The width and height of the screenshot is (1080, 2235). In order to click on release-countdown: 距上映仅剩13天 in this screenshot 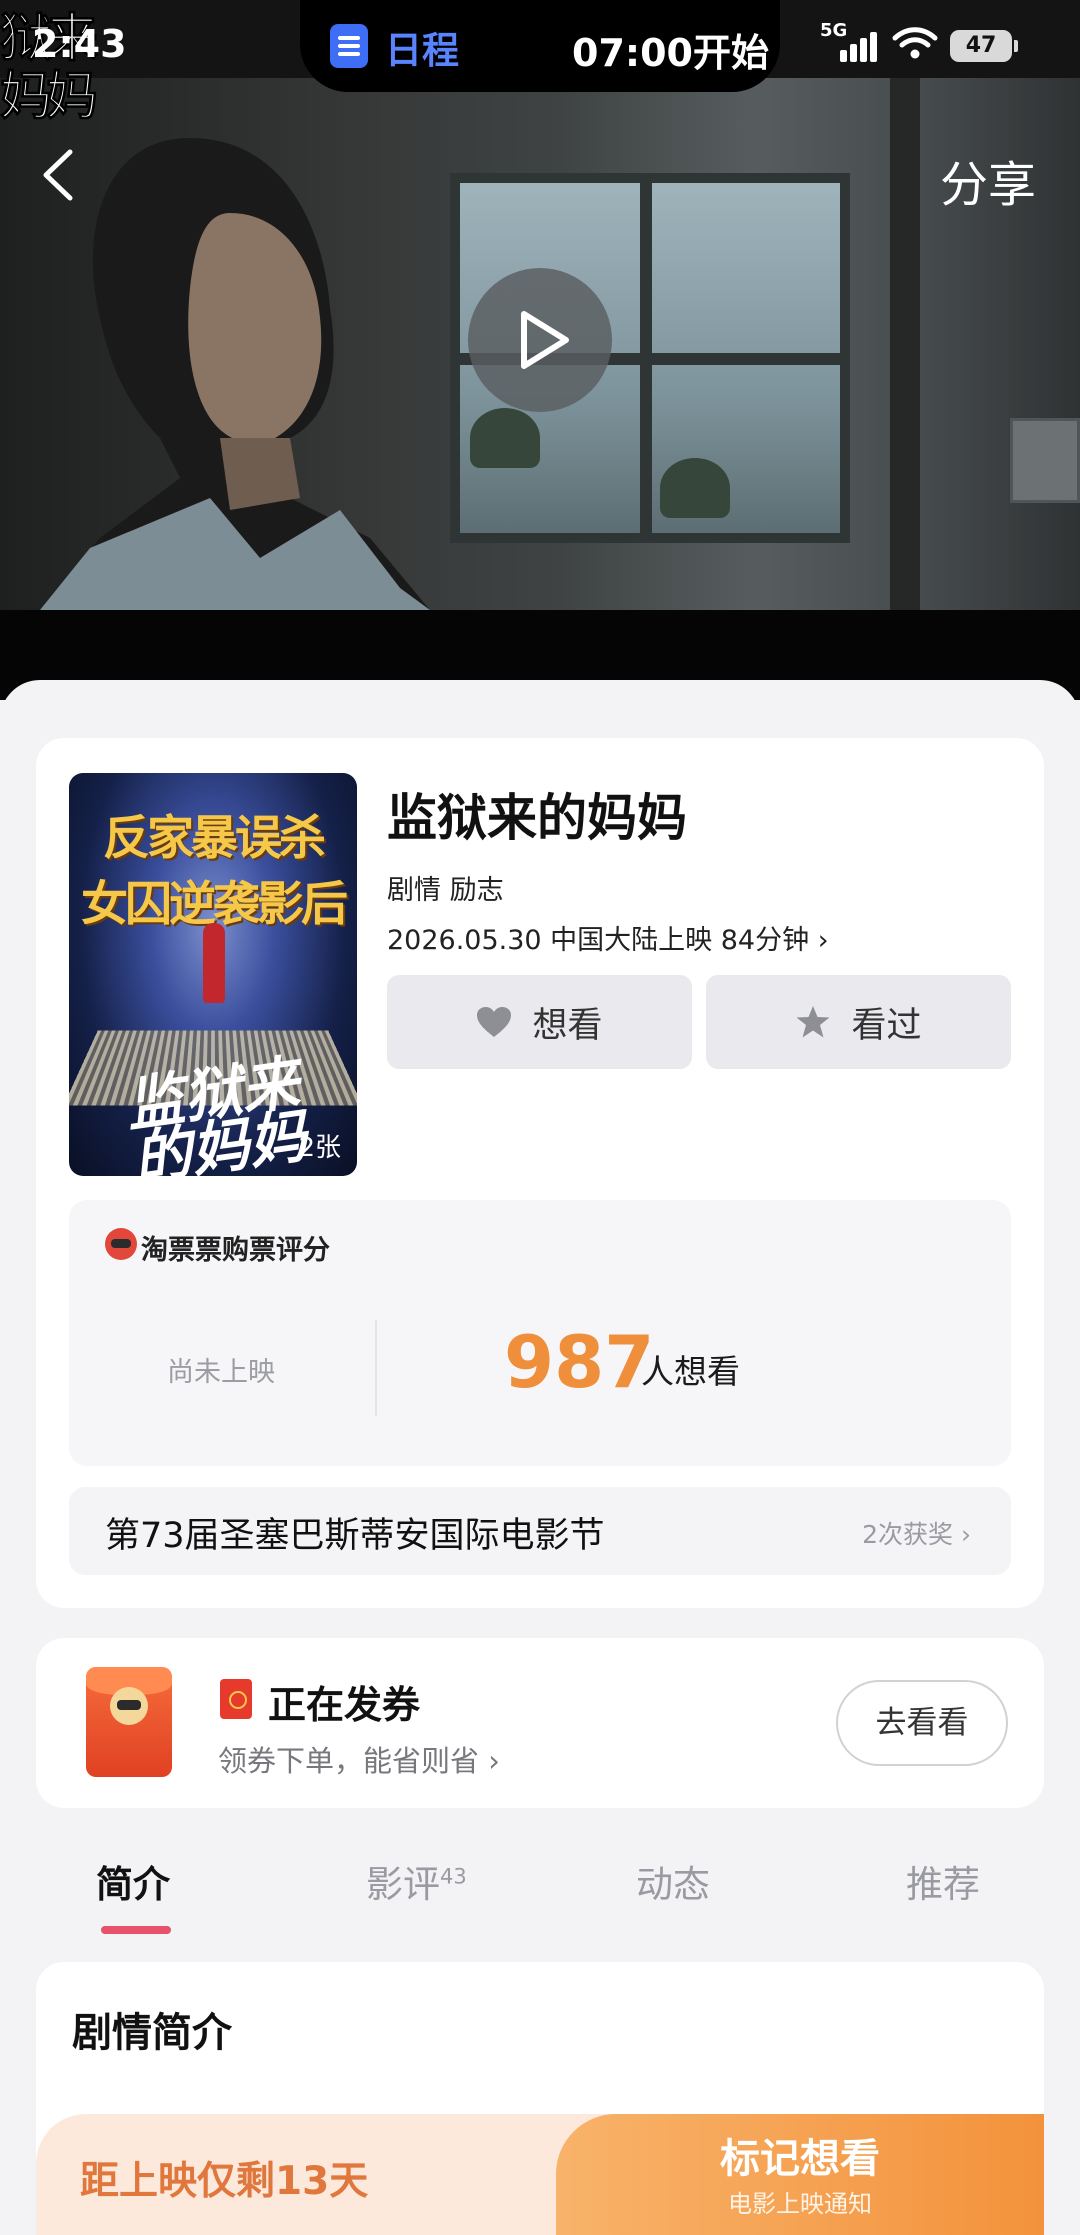, I will do `click(224, 2181)`.